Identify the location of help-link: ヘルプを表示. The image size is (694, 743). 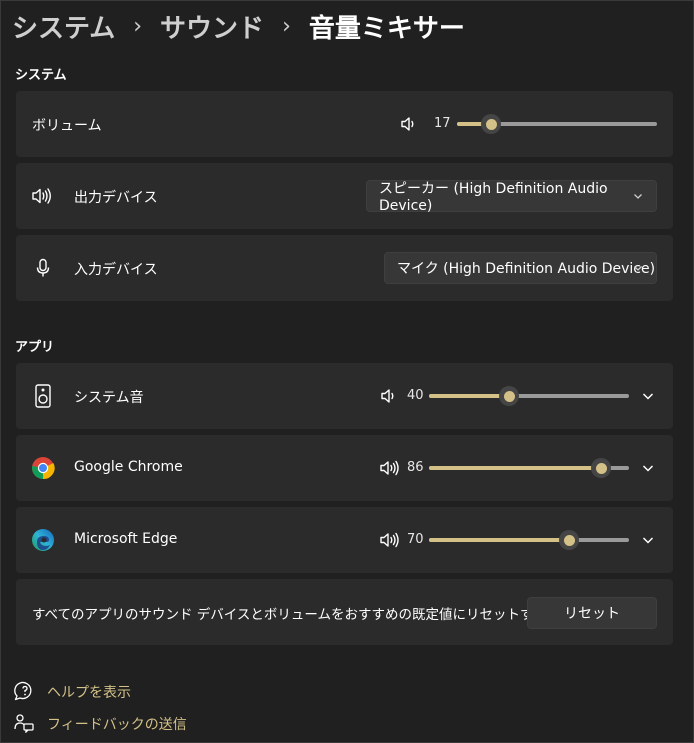
(89, 692).